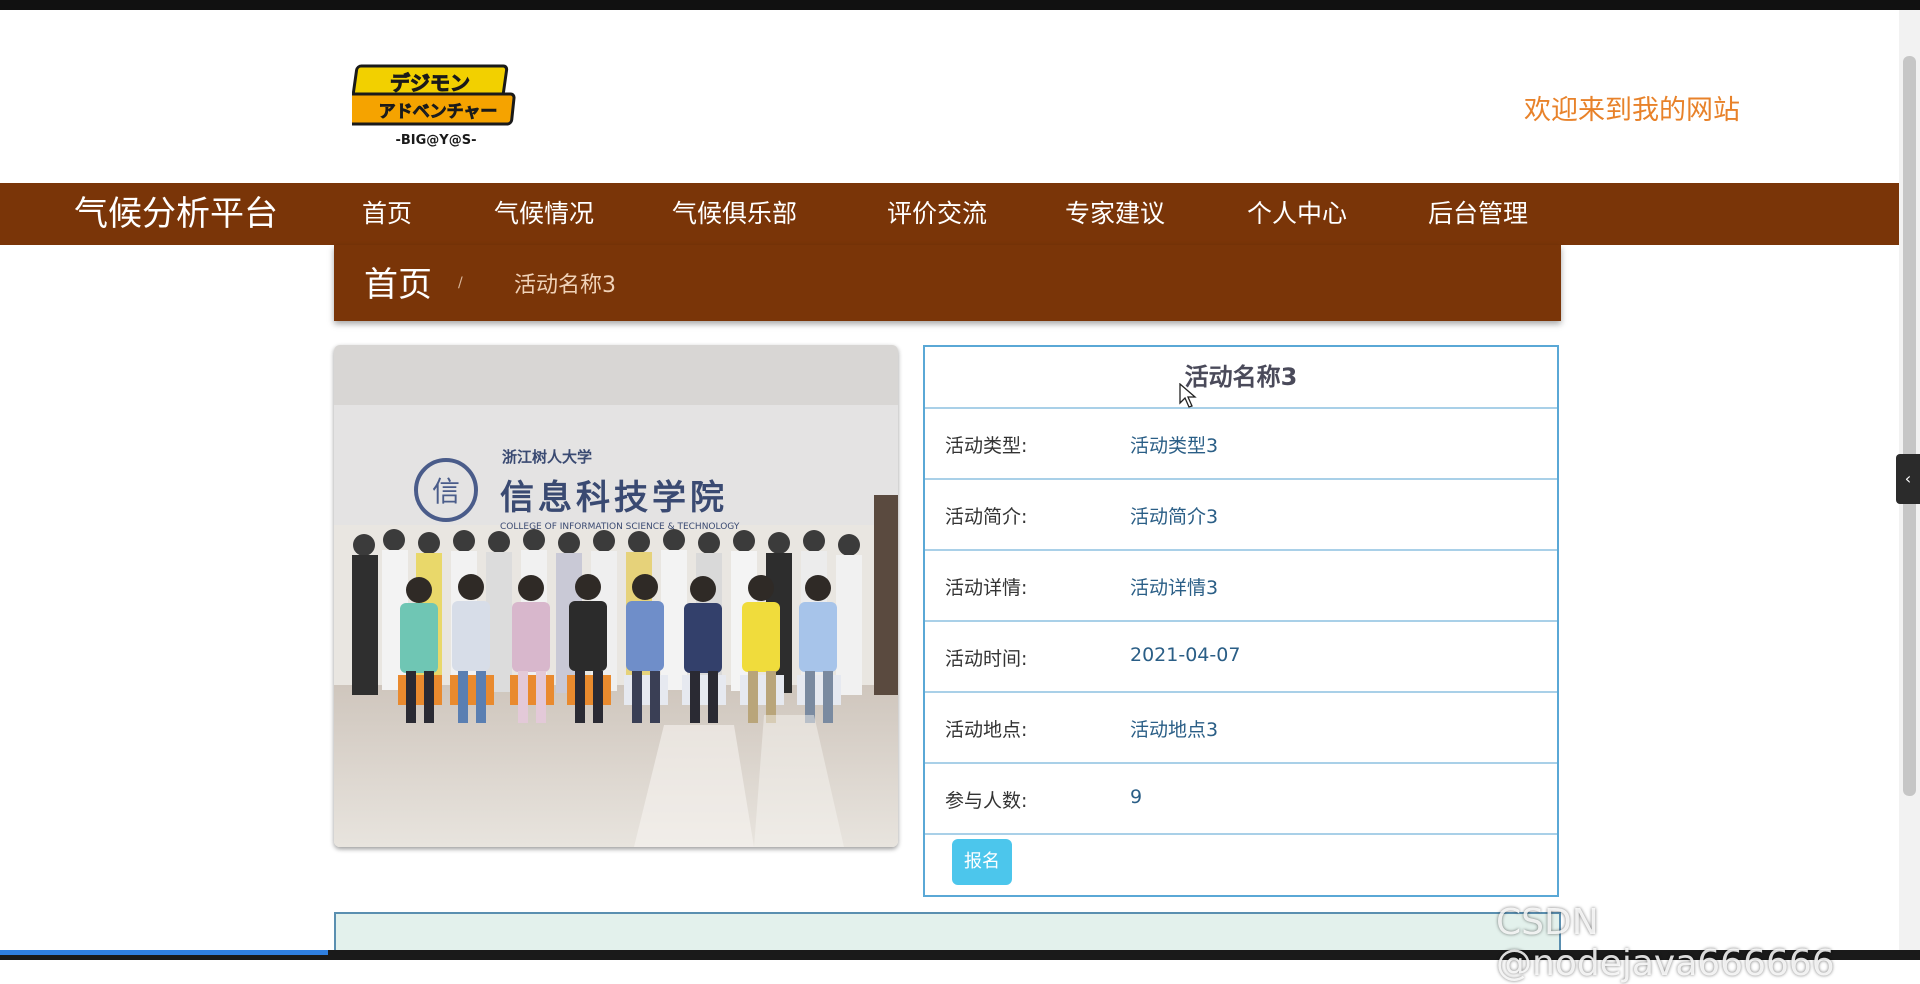 The height and width of the screenshot is (984, 1920). What do you see at coordinates (986, 659) in the screenshot?
I see `row-label: 活动时间:` at bounding box center [986, 659].